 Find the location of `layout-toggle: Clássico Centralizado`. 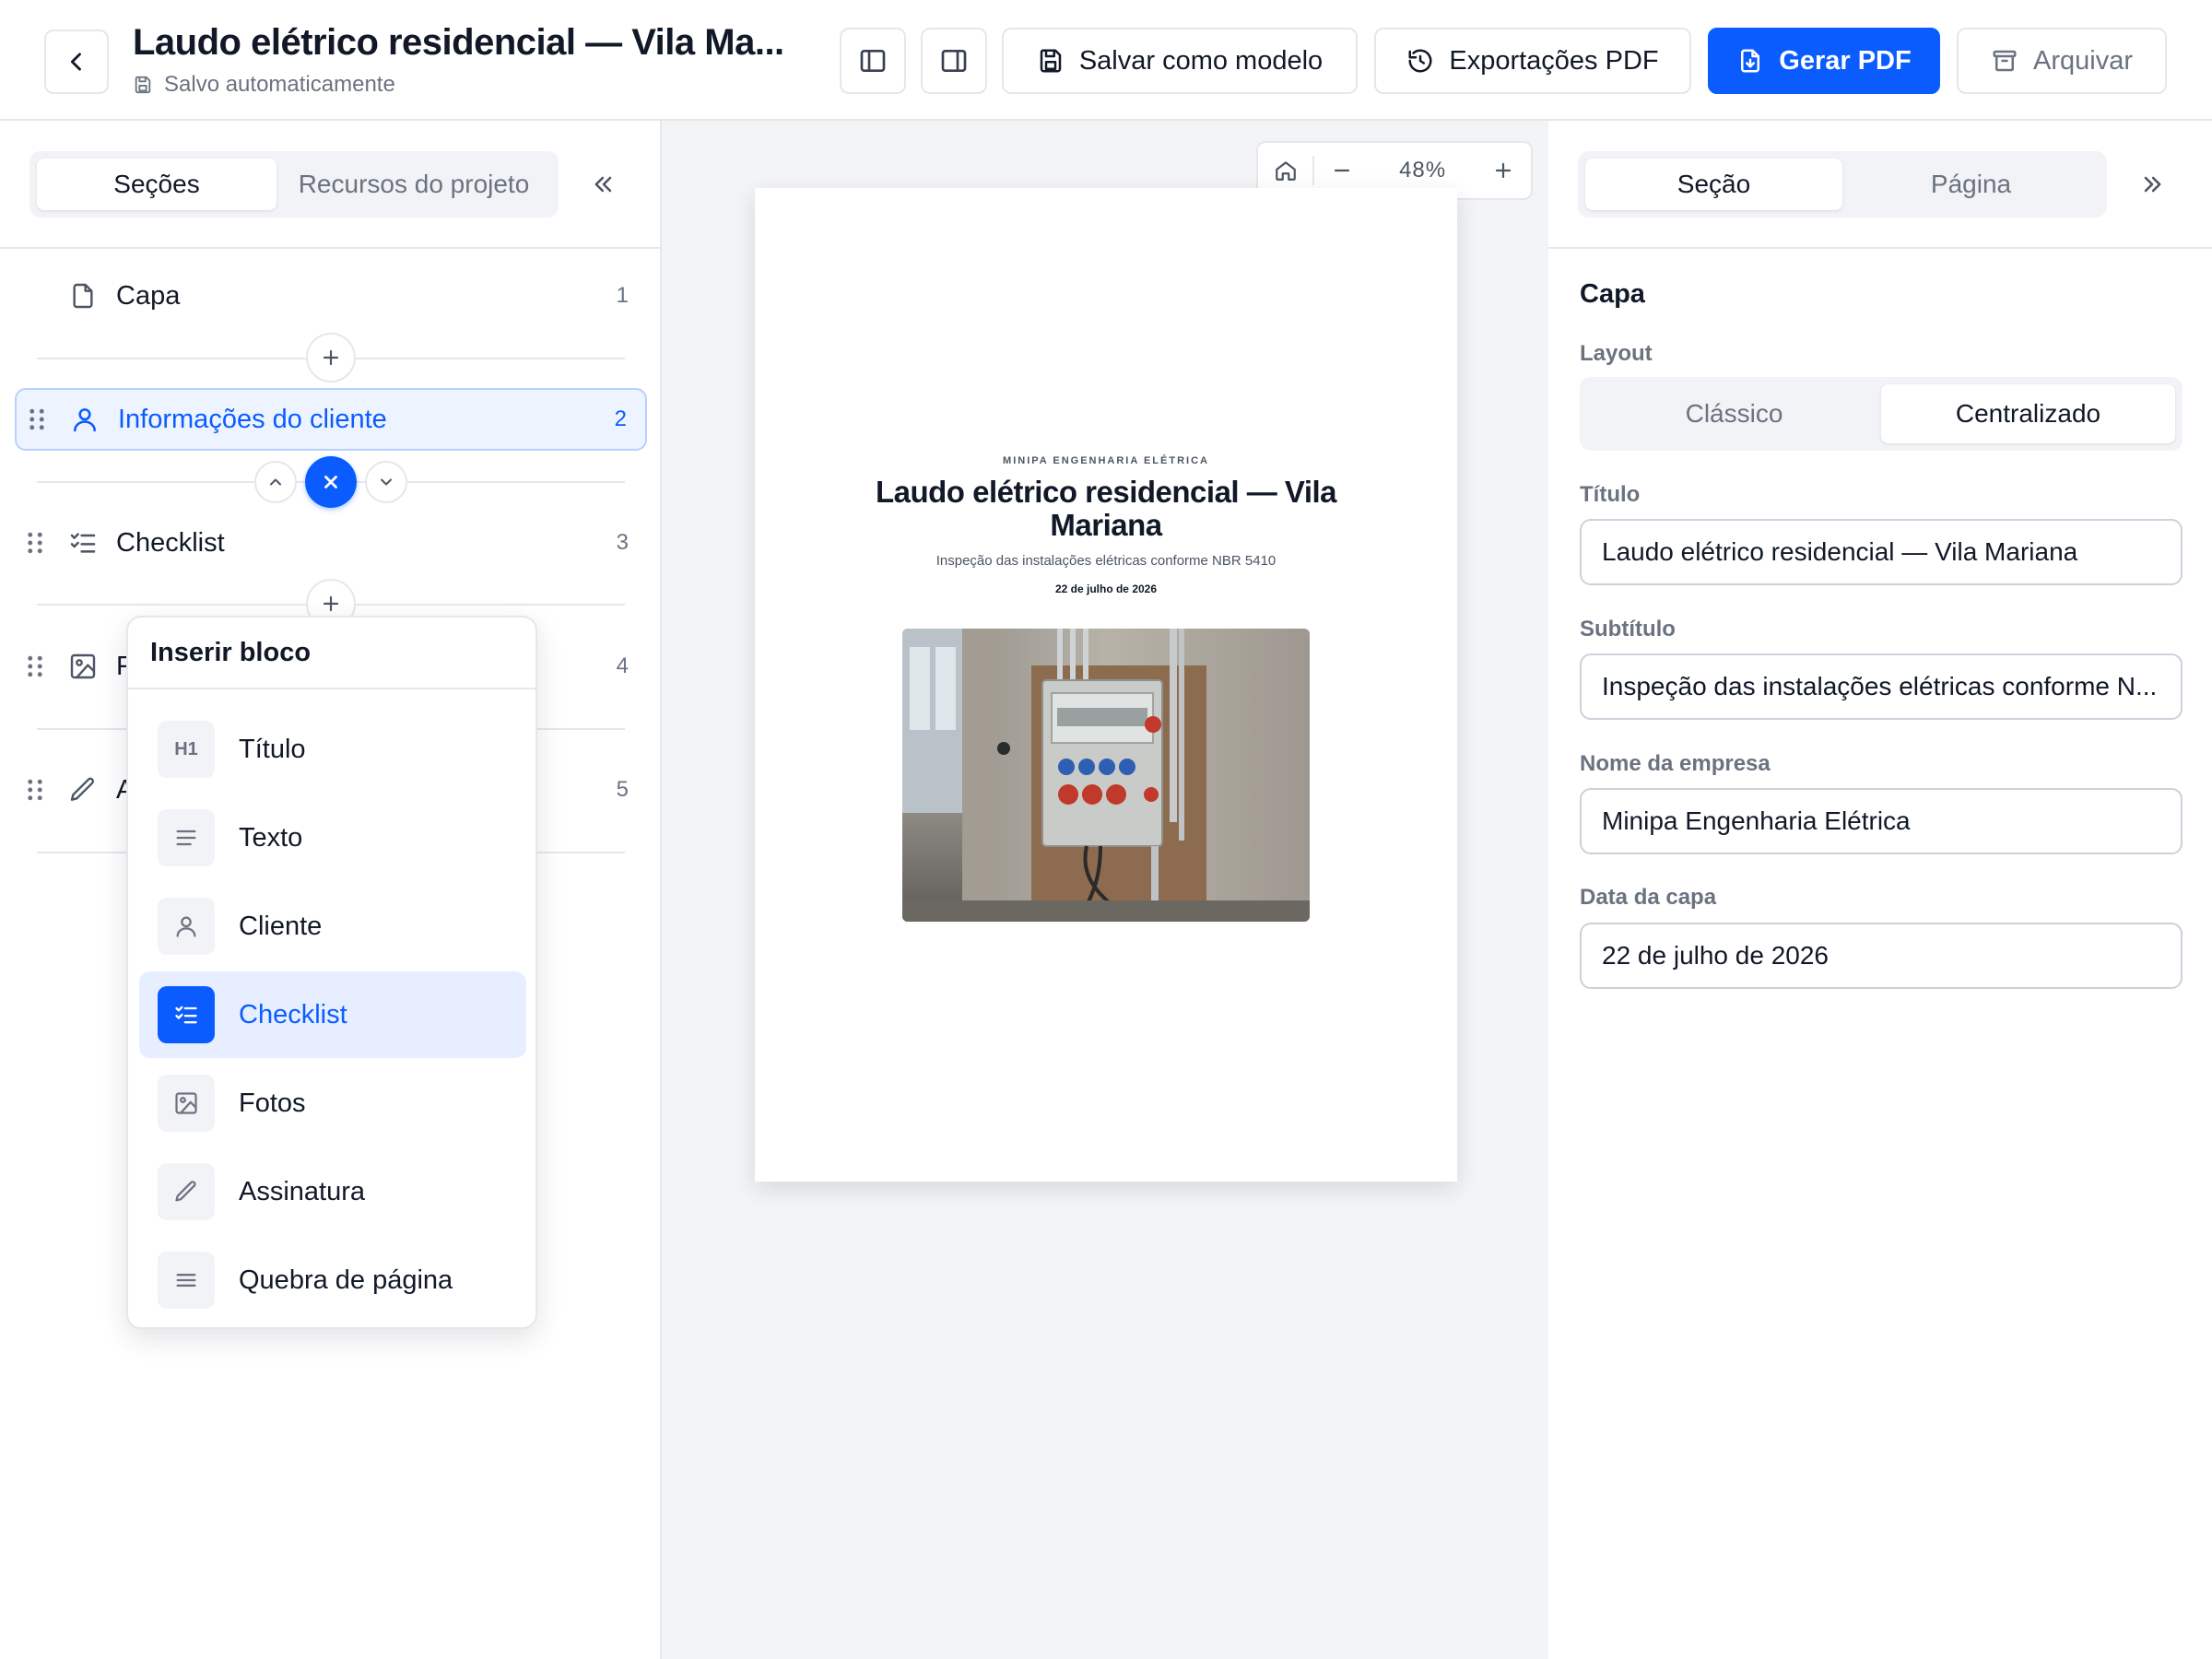

layout-toggle: Clássico Centralizado is located at coordinates (1881, 414).